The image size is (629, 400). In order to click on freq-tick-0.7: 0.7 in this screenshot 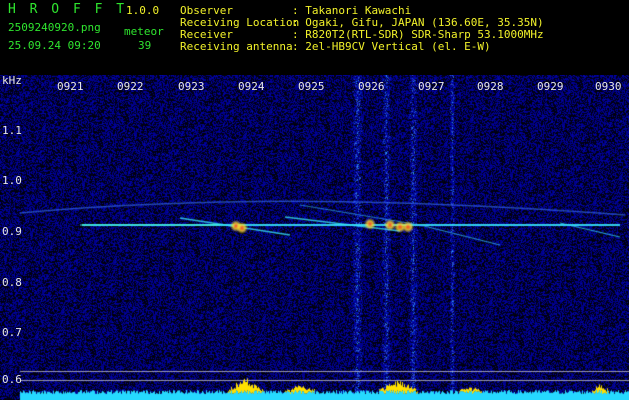, I will do `click(12, 332)`.